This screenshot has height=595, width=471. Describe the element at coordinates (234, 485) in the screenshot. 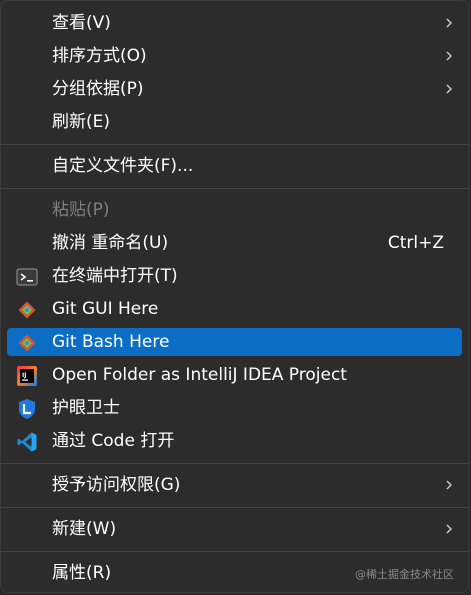

I see `menu-item-grant-access: 授予访问权限(G)` at that location.